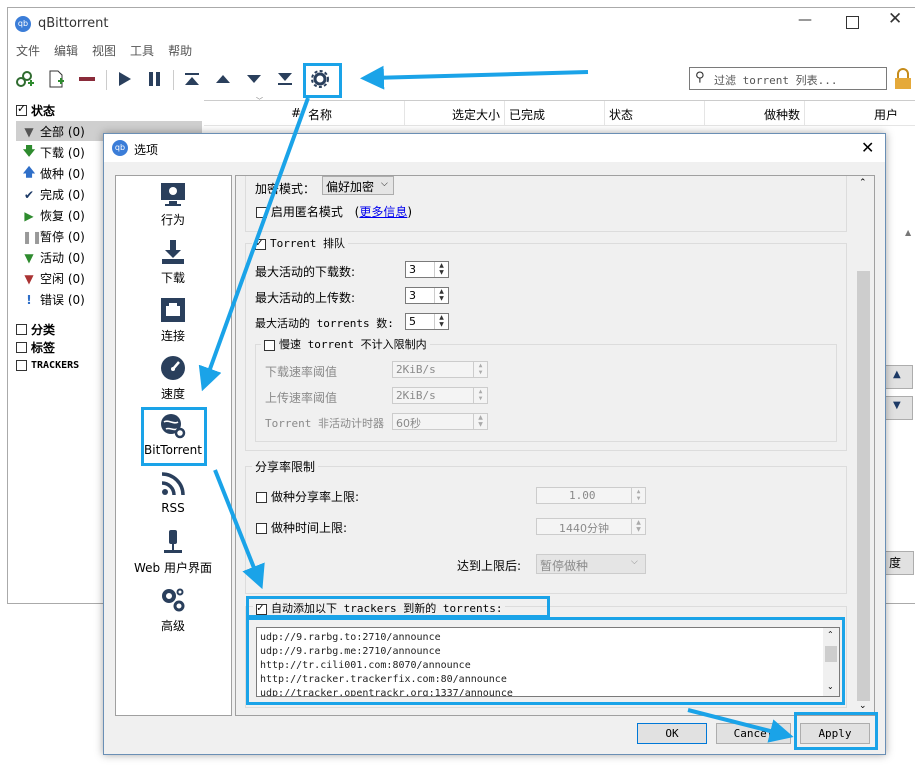 This screenshot has width=915, height=765. I want to click on arrow-to-trackers, so click(239, 529).